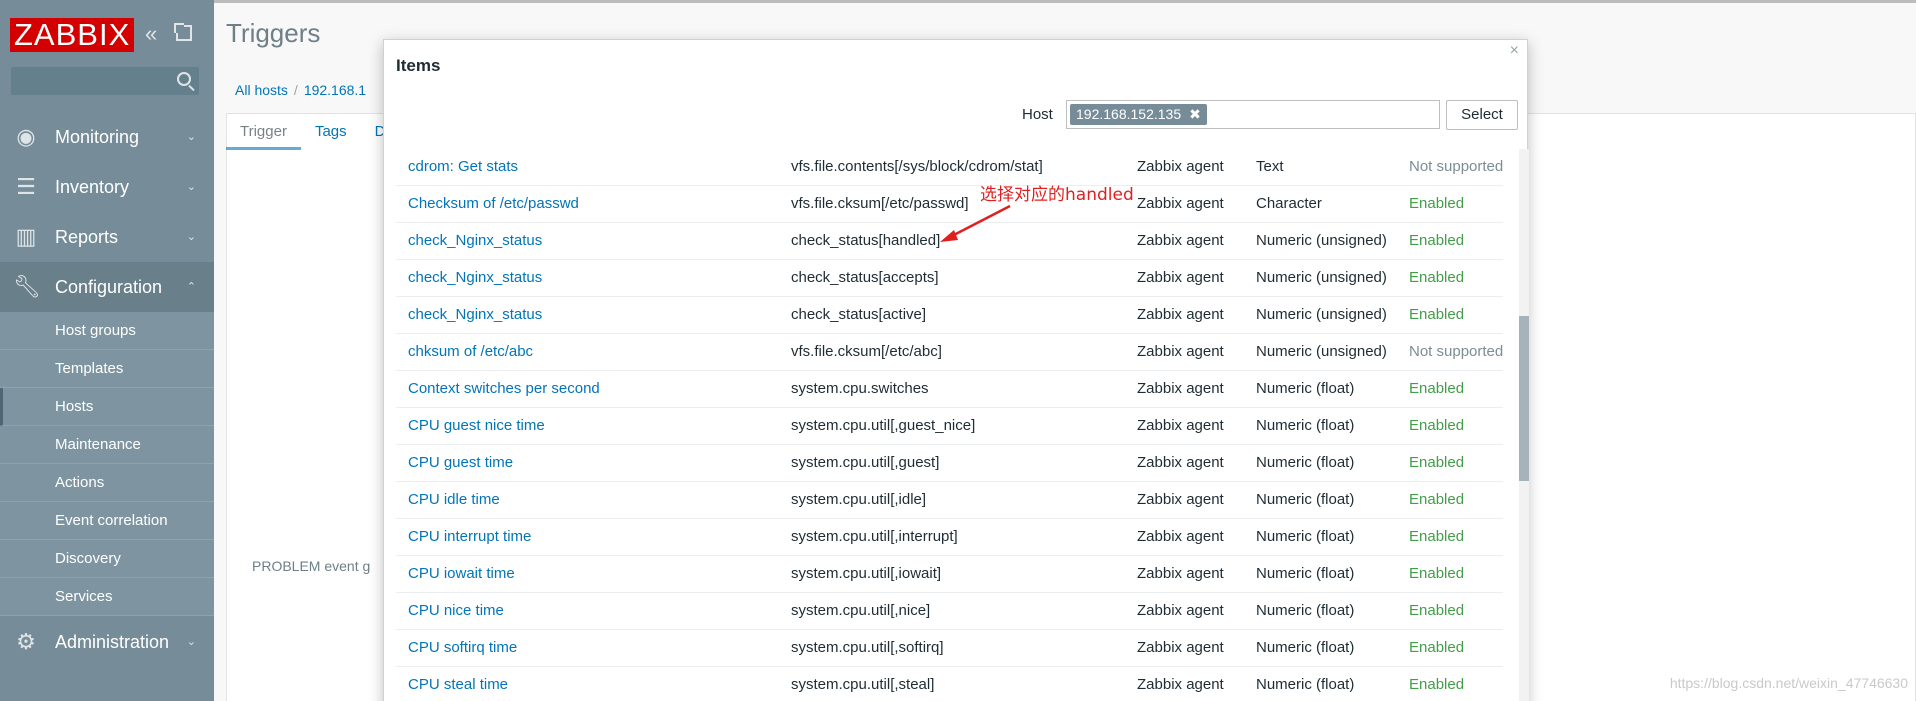 The width and height of the screenshot is (1916, 701). I want to click on top-divider, so click(1065, 1).